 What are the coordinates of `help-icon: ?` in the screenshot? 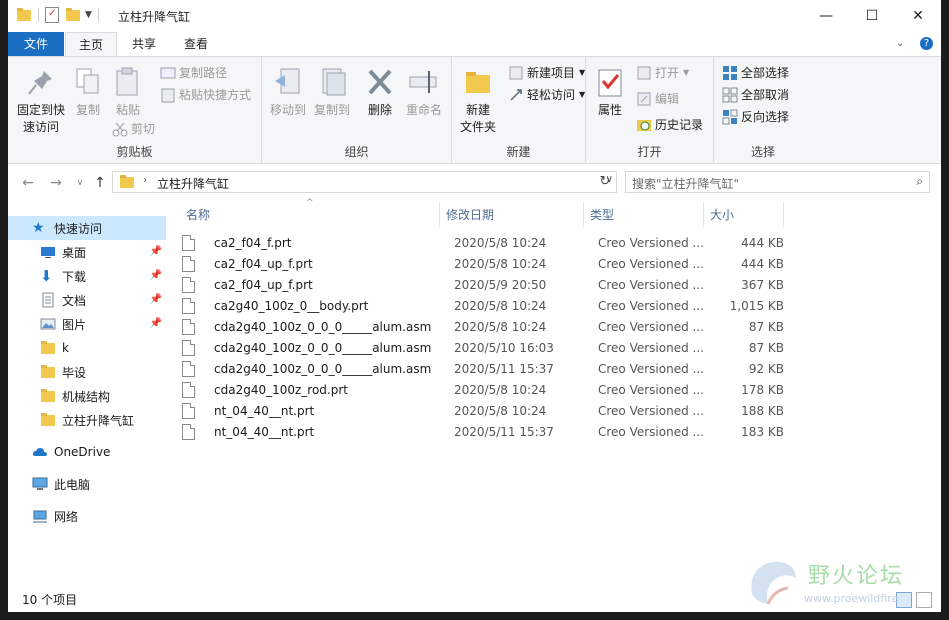 It's located at (926, 43).